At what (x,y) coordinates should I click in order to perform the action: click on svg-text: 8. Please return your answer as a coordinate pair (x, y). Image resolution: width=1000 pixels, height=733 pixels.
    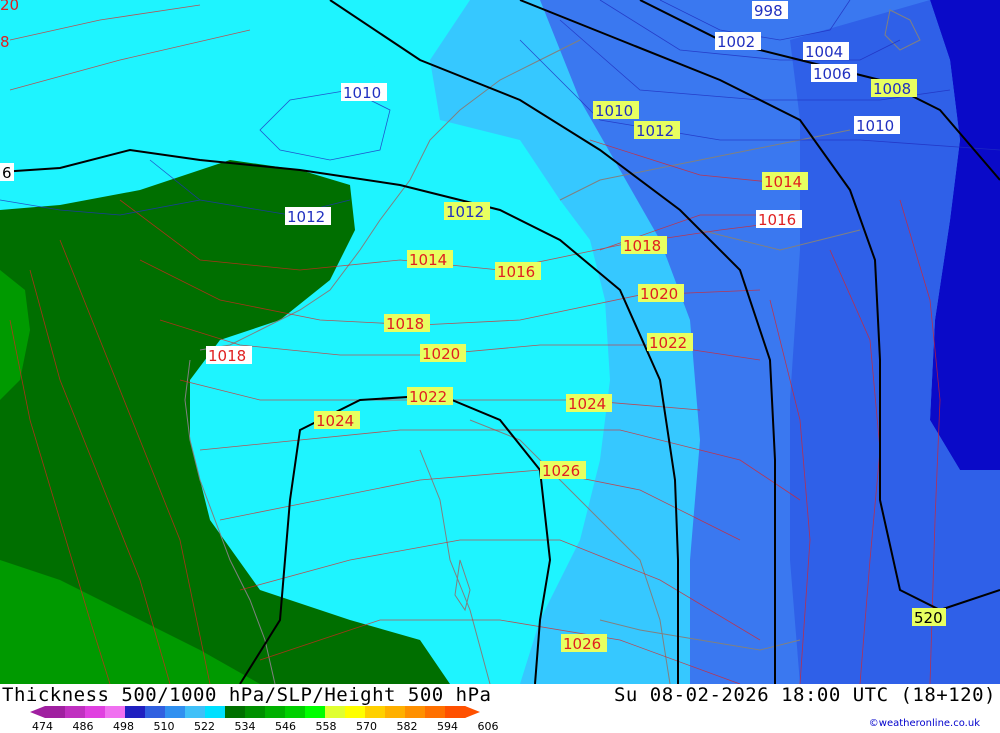
    Looking at the image, I should click on (5, 42).